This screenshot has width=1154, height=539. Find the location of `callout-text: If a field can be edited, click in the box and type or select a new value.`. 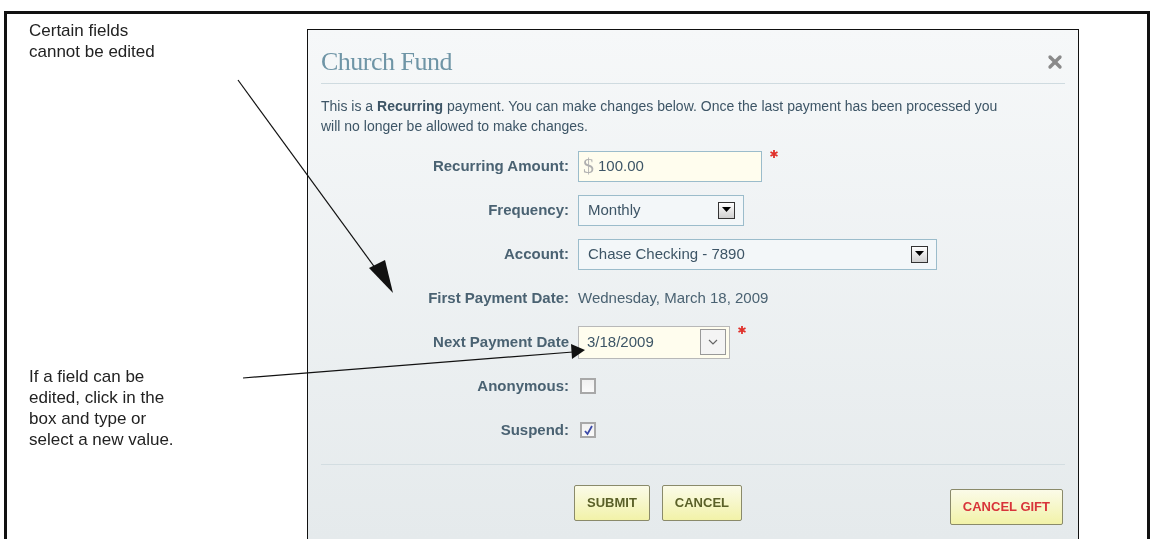

callout-text: If a field can be edited, click in the box and type or select a new value. is located at coordinates (102, 408).